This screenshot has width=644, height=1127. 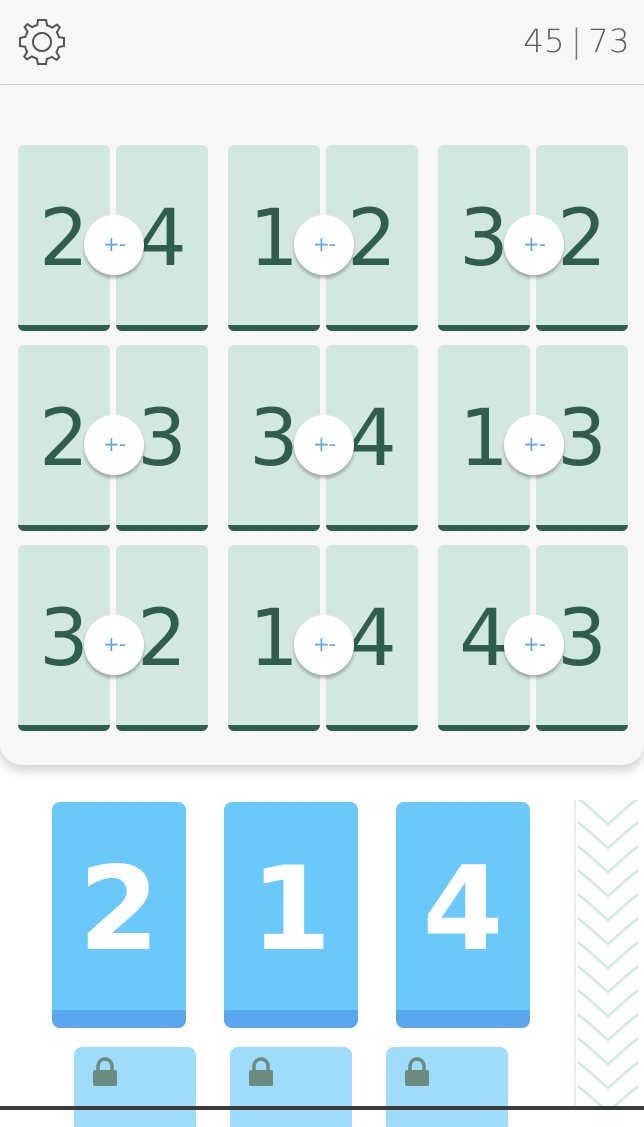 I want to click on number-pair: 4 3 +-, so click(x=533, y=638).